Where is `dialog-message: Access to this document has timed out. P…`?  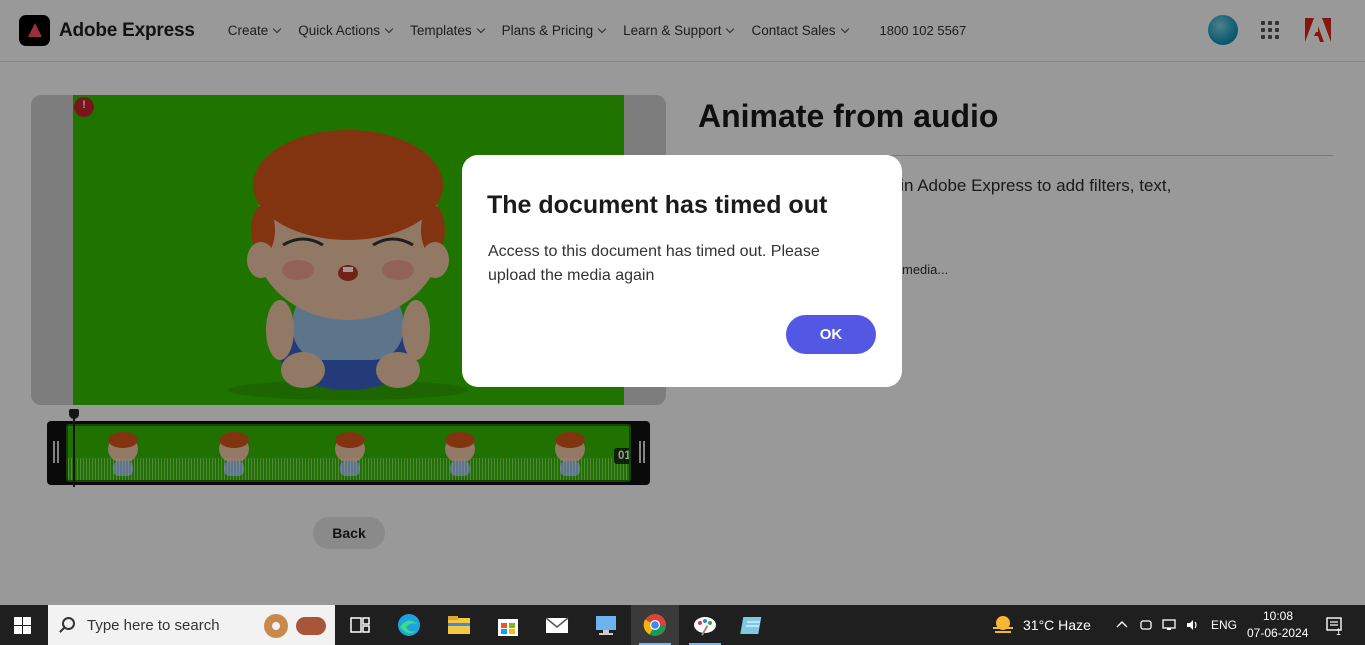 dialog-message: Access to this document has timed out. P… is located at coordinates (654, 263).